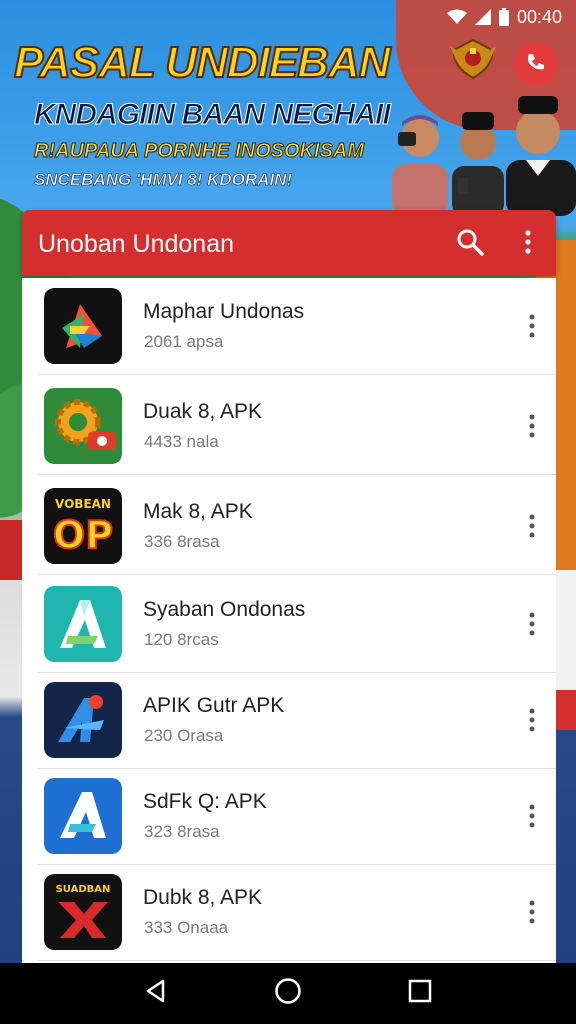  I want to click on app-subtitle: 120 8rcas, so click(181, 639).